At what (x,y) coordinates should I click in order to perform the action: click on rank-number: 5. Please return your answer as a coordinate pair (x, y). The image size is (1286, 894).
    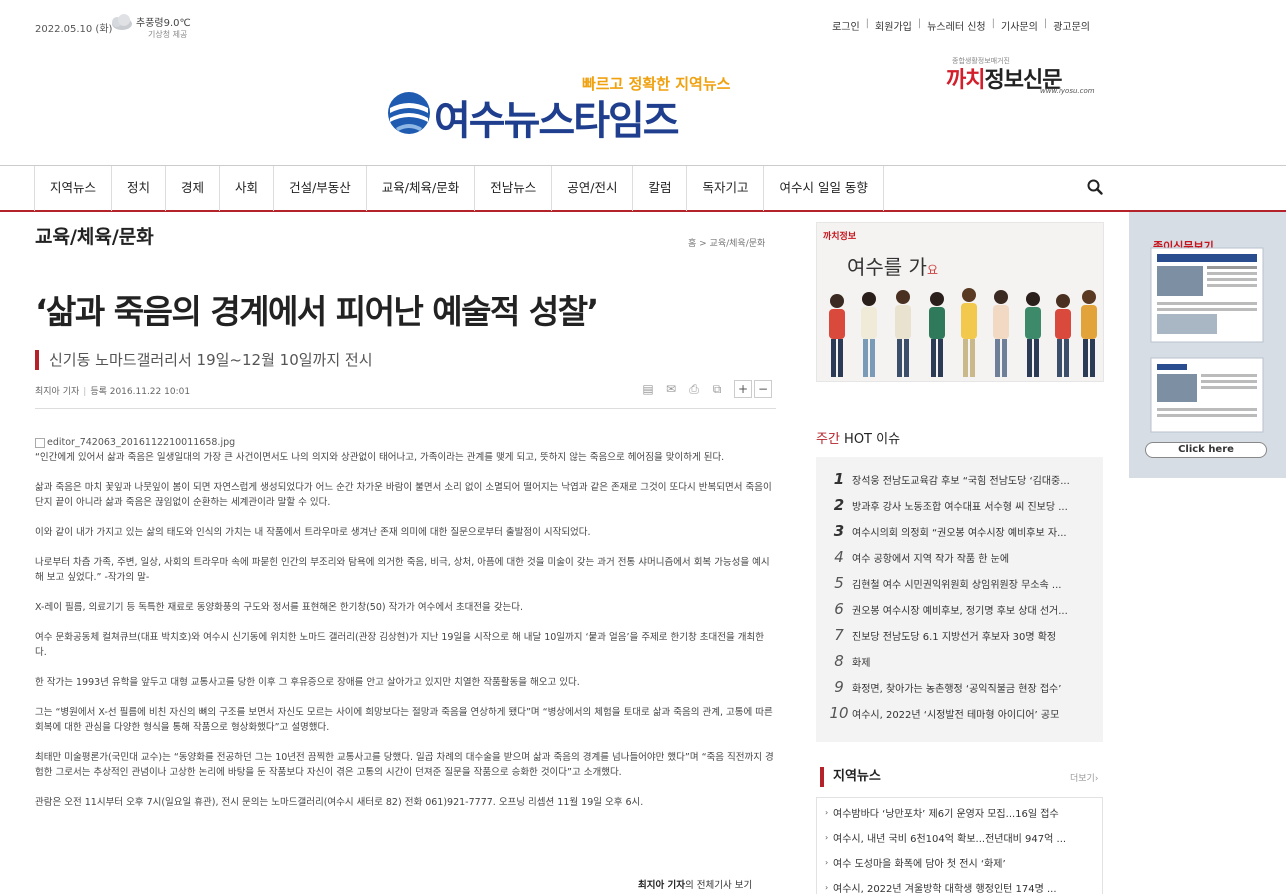
    Looking at the image, I should click on (839, 583).